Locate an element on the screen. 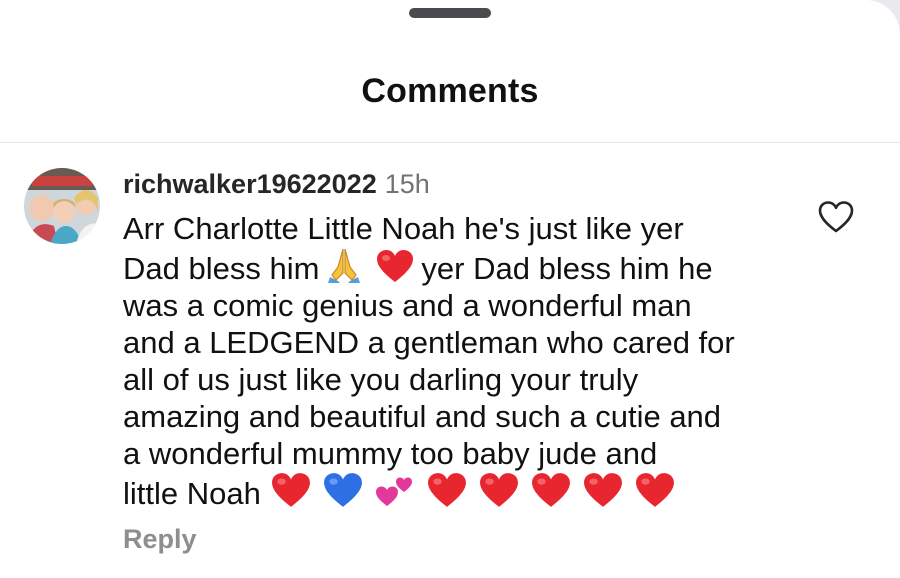 This screenshot has height=578, width=900. sheet-drag-handle is located at coordinates (450, 13).